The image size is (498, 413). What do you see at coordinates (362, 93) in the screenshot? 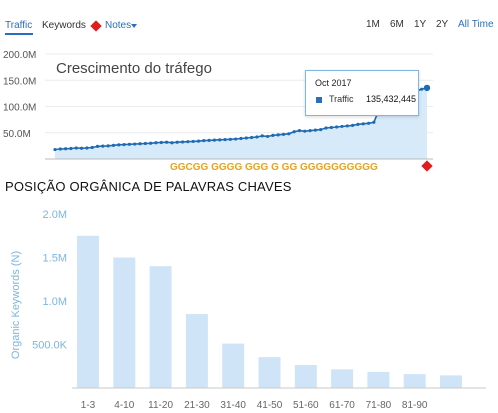
I see `traffic-tooltip: Oct 2017 Traffic 135,432,445` at bounding box center [362, 93].